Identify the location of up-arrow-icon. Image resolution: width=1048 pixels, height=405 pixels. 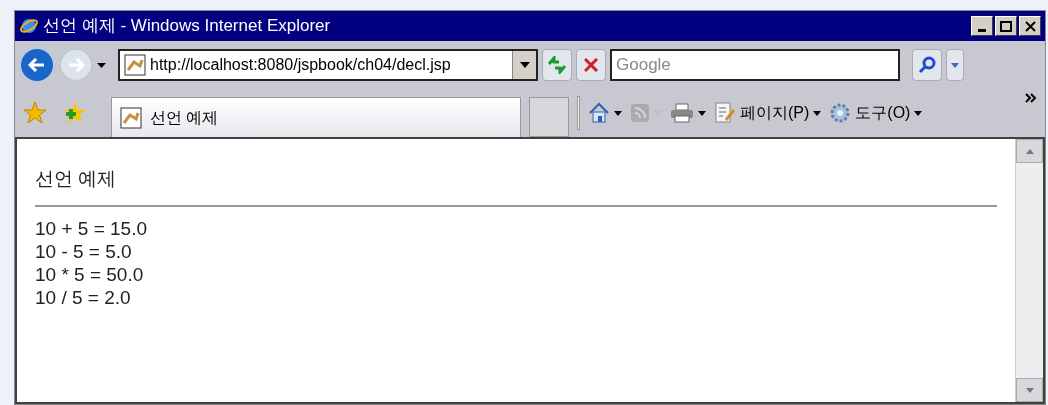
(1029, 151).